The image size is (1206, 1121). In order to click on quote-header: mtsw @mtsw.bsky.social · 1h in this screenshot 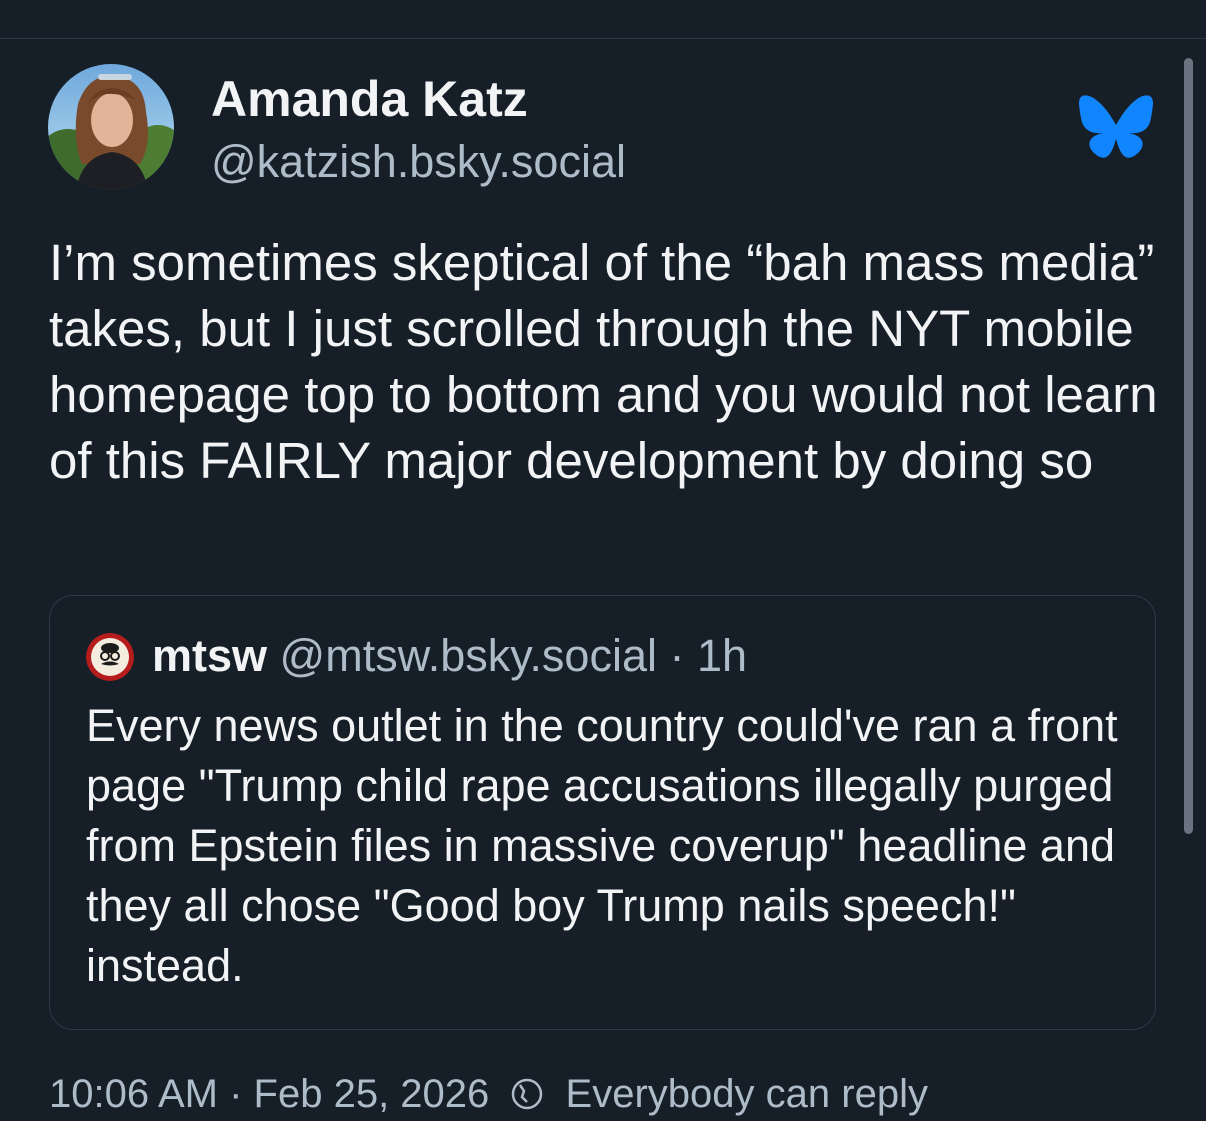, I will do `click(449, 656)`.